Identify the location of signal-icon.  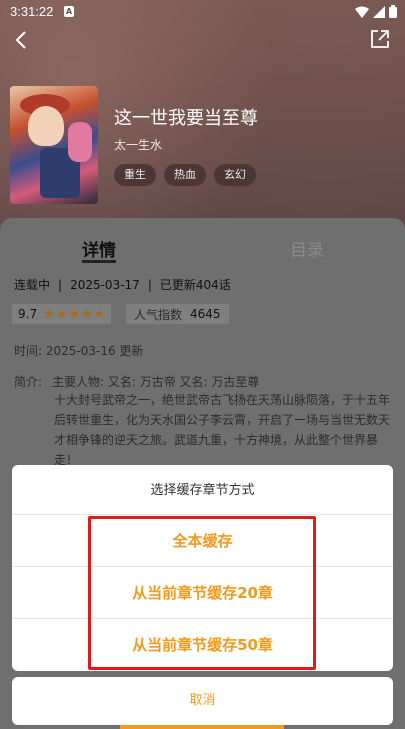
(379, 11).